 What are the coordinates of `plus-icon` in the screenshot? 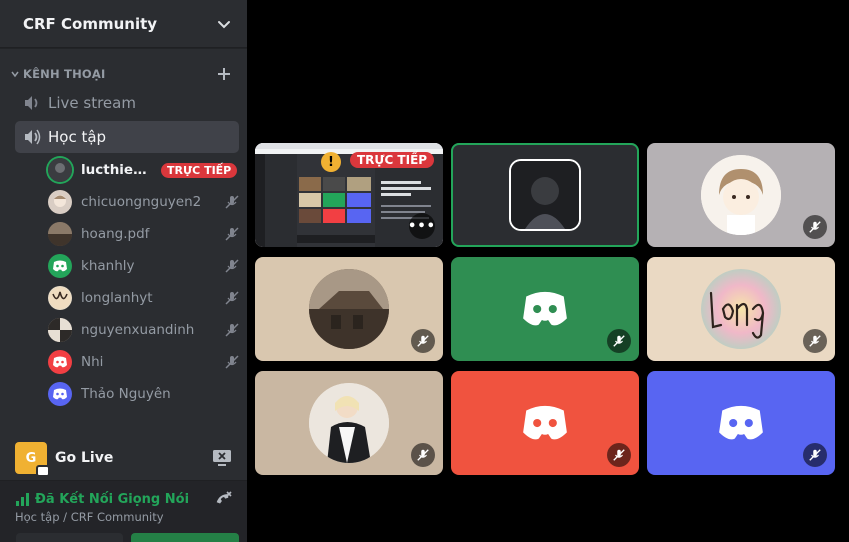 It's located at (224, 74).